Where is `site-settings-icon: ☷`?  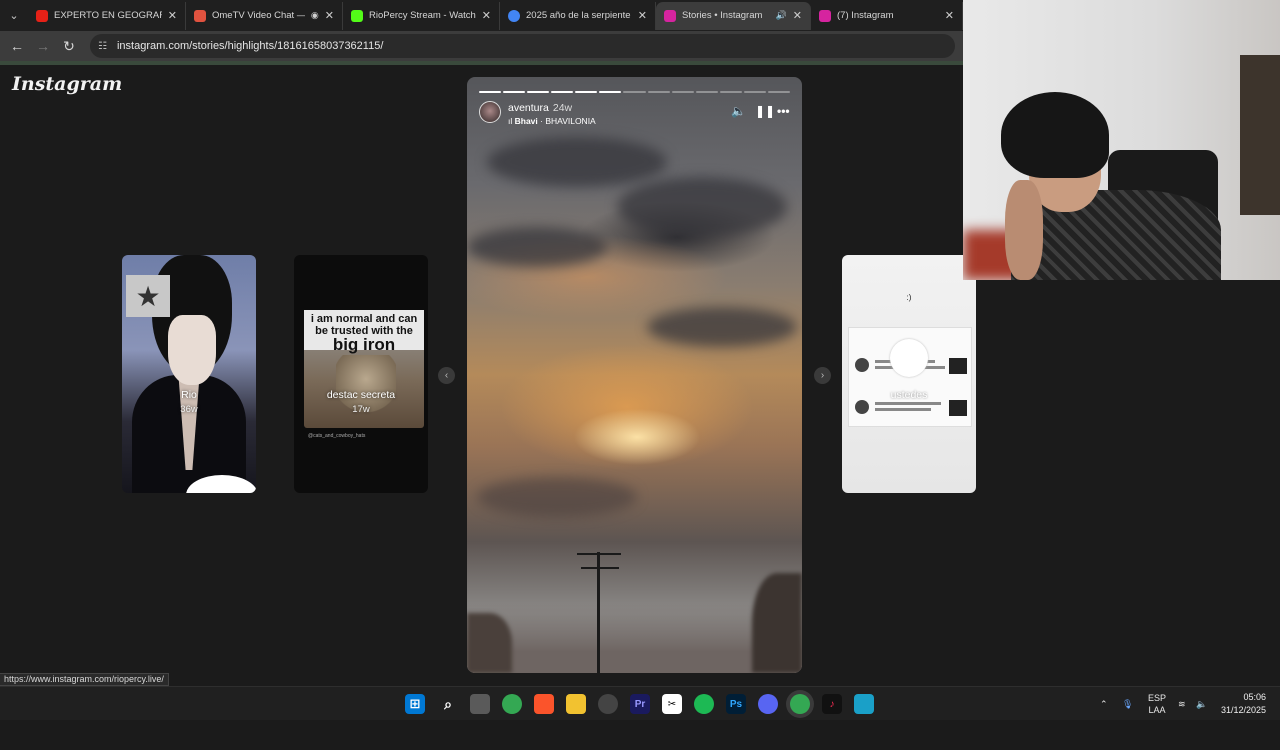
site-settings-icon: ☷ is located at coordinates (102, 46).